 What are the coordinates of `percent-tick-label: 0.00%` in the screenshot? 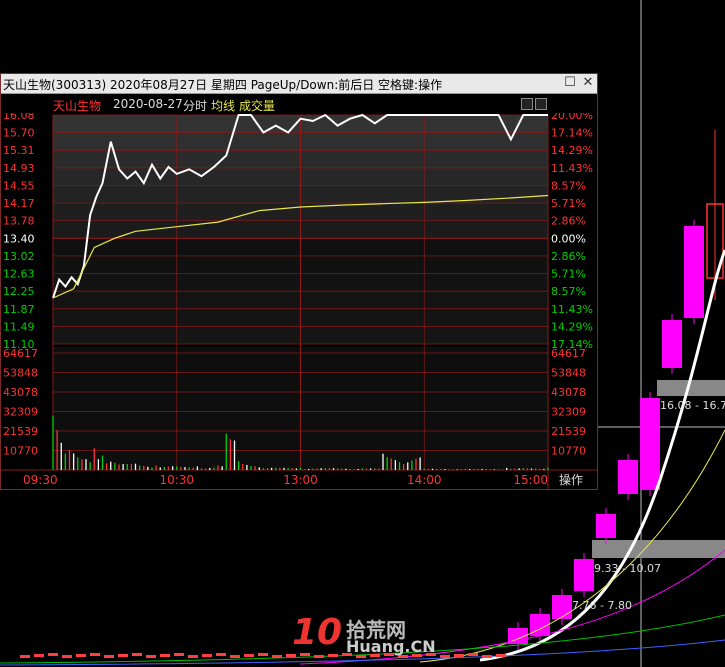 It's located at (568, 238).